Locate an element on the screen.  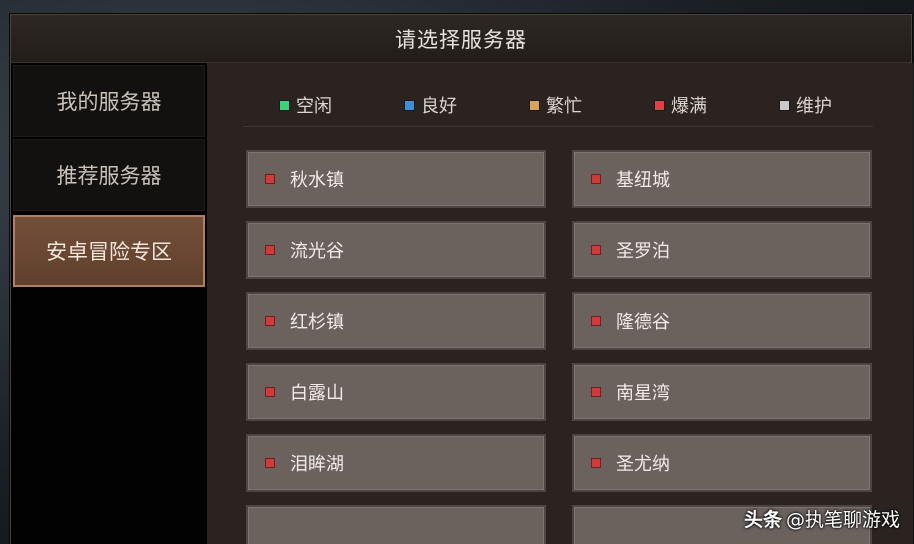
legend-label: 空闲 is located at coordinates (314, 106).